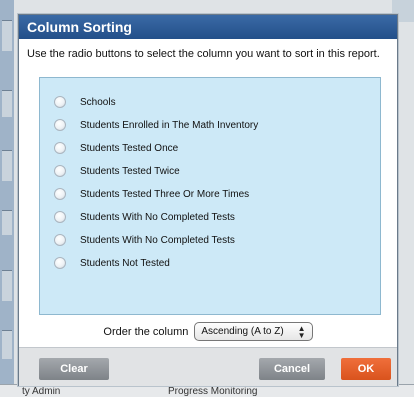 This screenshot has height=397, width=414. I want to click on clear-button: Clear, so click(74, 369).